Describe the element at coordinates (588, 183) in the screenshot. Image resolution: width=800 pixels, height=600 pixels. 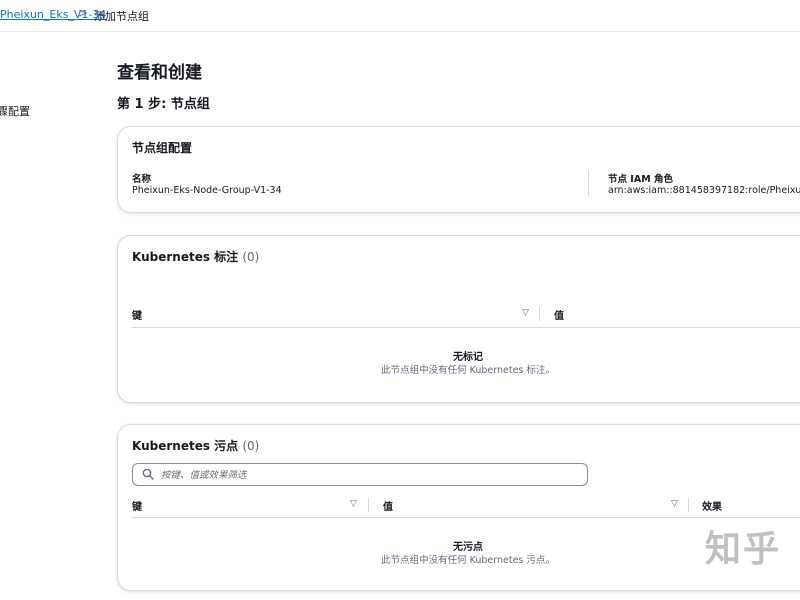
I see `divider` at that location.